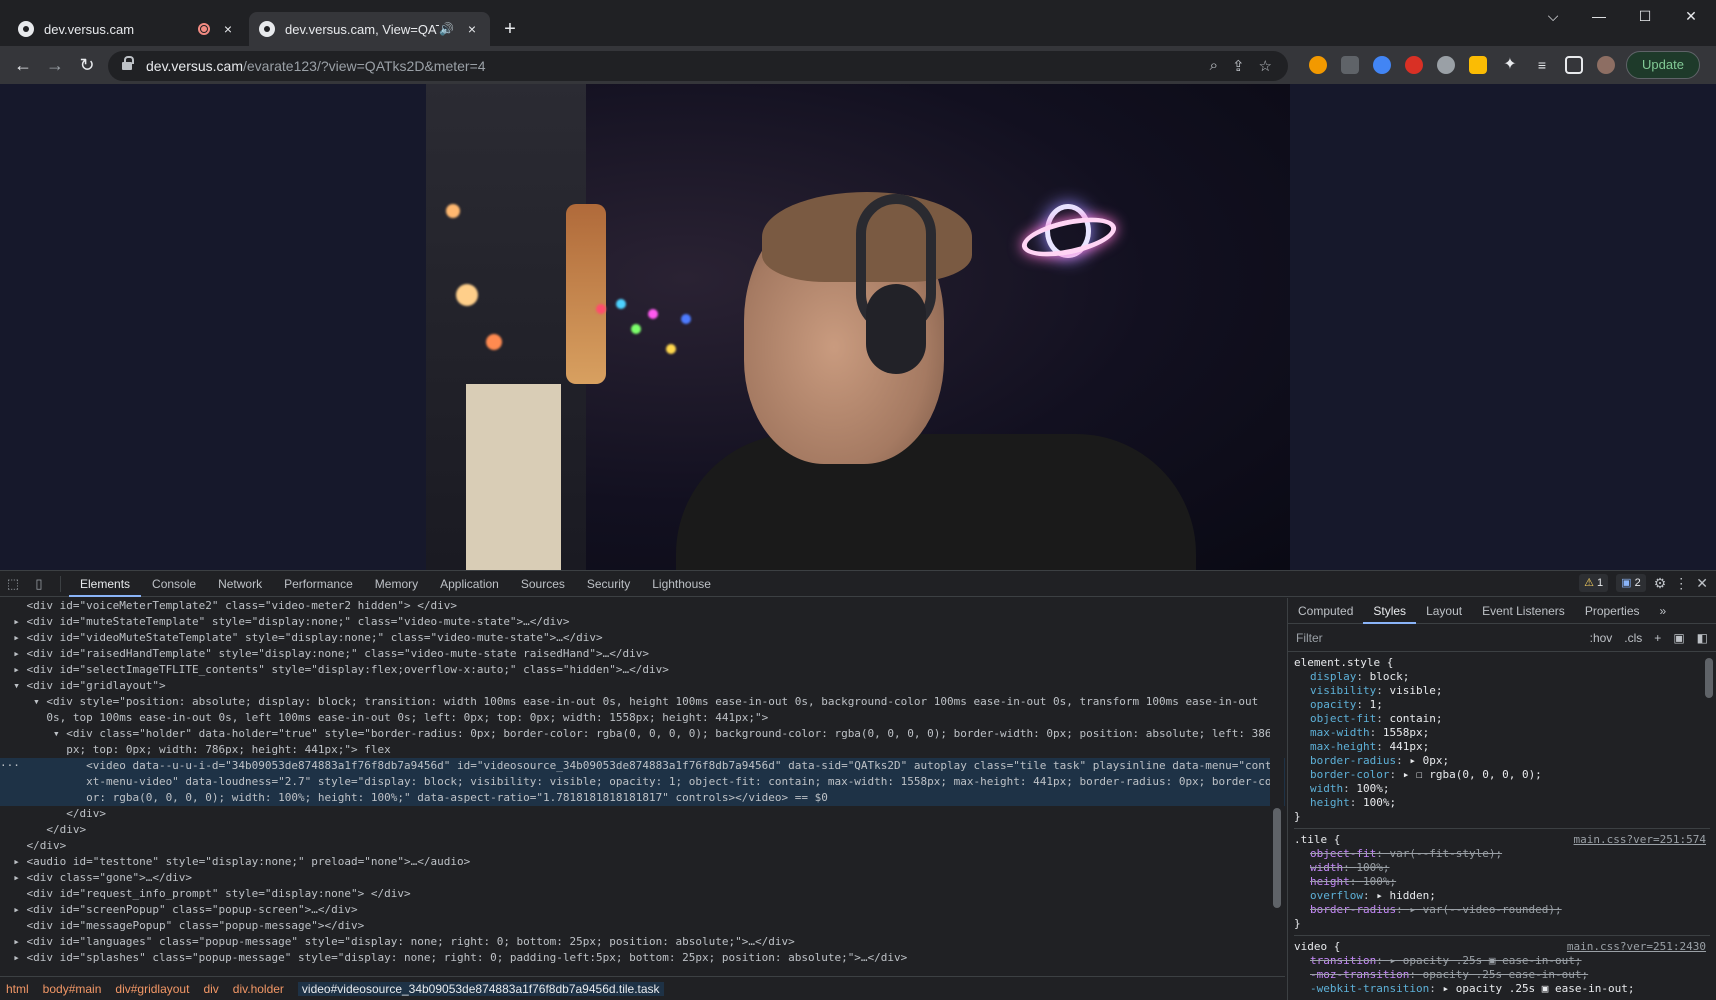 The width and height of the screenshot is (1716, 1000). Describe the element at coordinates (1444, 611) in the screenshot. I see `tab-layout: Layout` at that location.